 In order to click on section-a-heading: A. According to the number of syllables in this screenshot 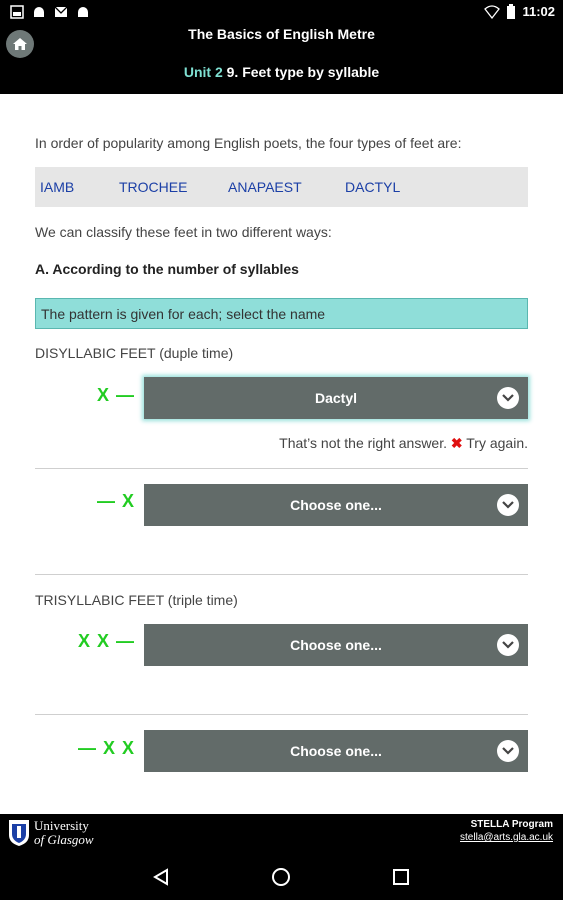, I will do `click(167, 269)`.